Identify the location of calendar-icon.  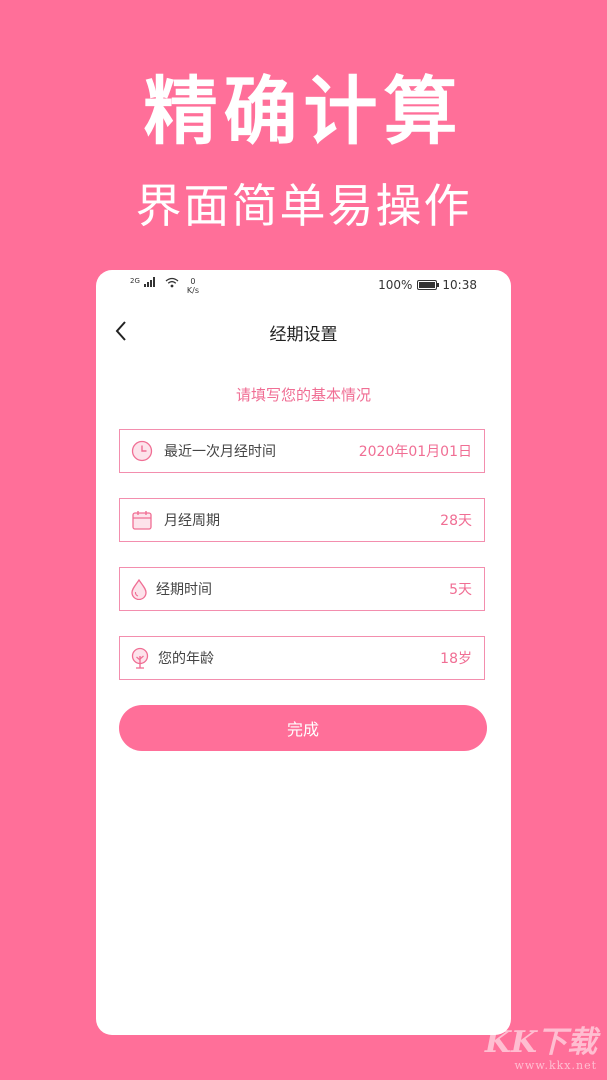
(142, 520).